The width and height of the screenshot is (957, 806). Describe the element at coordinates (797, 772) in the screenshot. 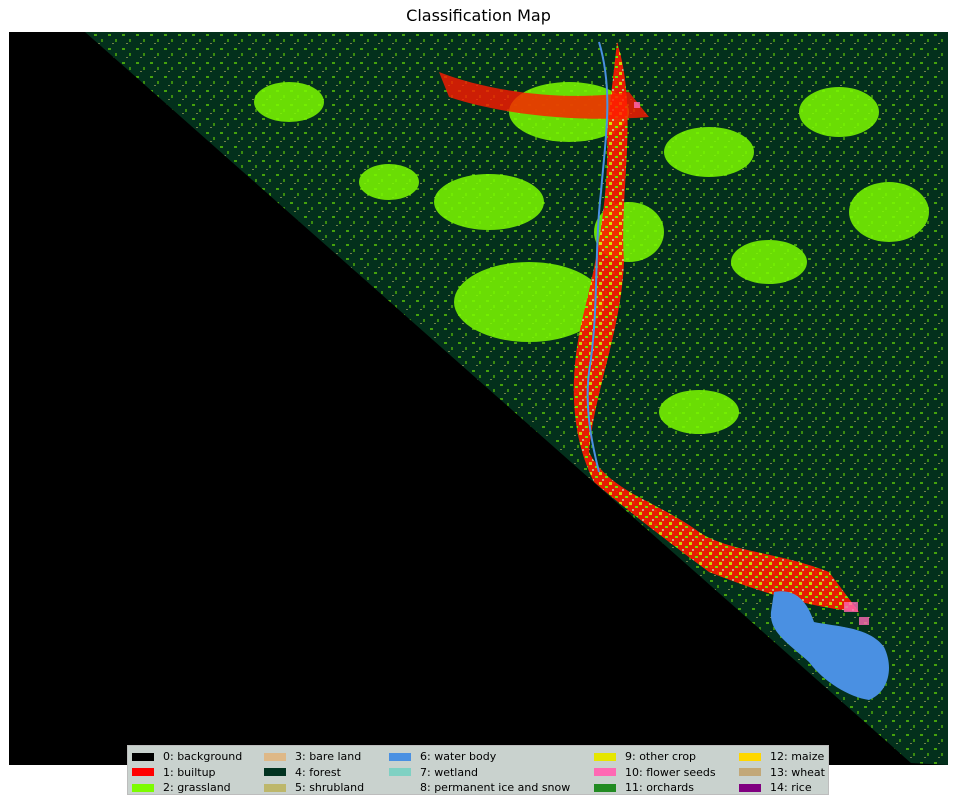

I see `legend-label: 13: wheat` at that location.